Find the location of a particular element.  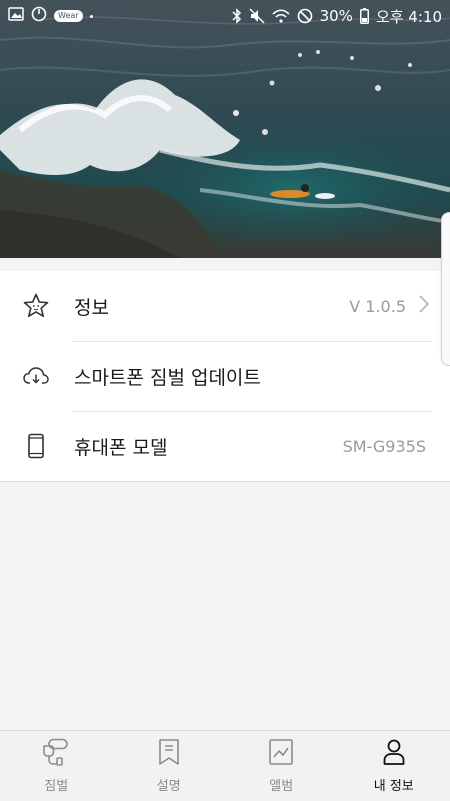

cloud-download-icon is located at coordinates (36, 376).